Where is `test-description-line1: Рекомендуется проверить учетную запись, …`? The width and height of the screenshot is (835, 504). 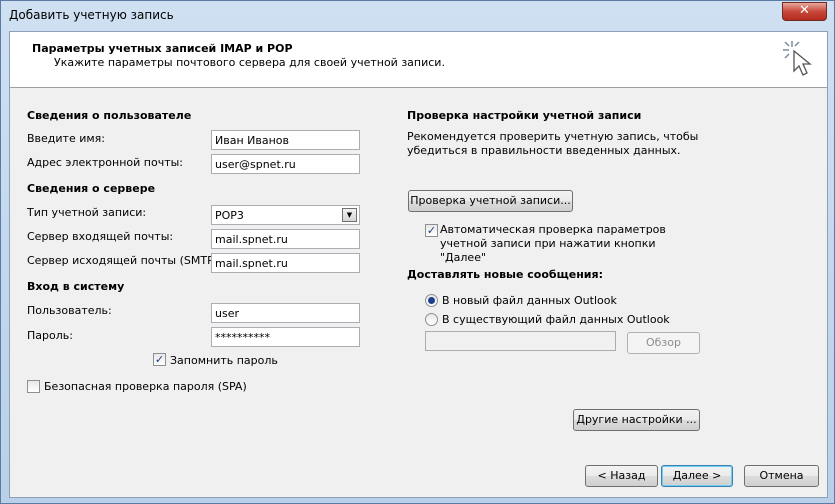 test-description-line1: Рекомендуется проверить учетную запись, … is located at coordinates (553, 136).